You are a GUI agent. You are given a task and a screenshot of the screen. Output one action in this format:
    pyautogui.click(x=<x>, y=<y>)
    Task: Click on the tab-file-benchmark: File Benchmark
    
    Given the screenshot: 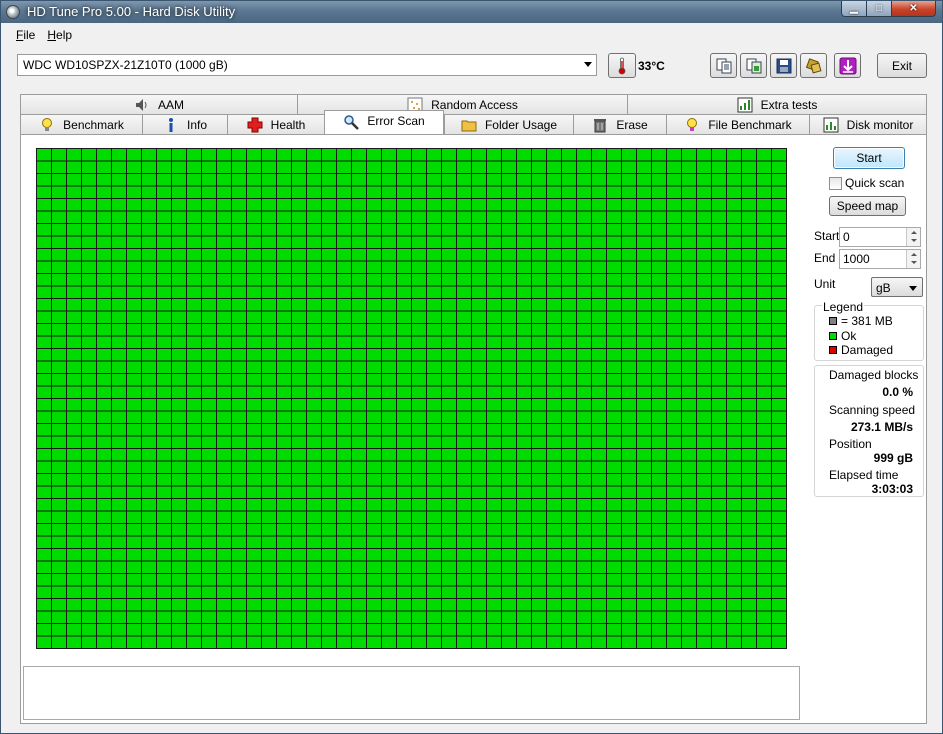 What is the action you would take?
    pyautogui.click(x=737, y=124)
    